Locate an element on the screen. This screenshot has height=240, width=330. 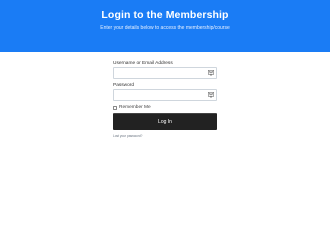
page-title: Login to the Membership is located at coordinates (165, 15).